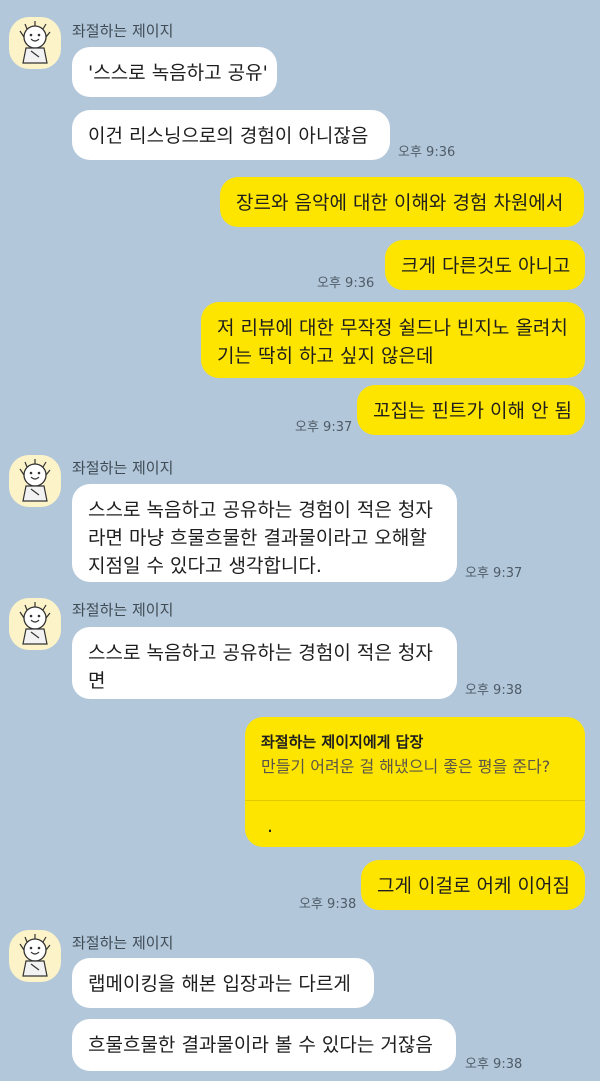 The height and width of the screenshot is (1081, 600). I want to click on message-text: 장르와 음악에 대한 이해와 경험 차원에서, so click(400, 203).